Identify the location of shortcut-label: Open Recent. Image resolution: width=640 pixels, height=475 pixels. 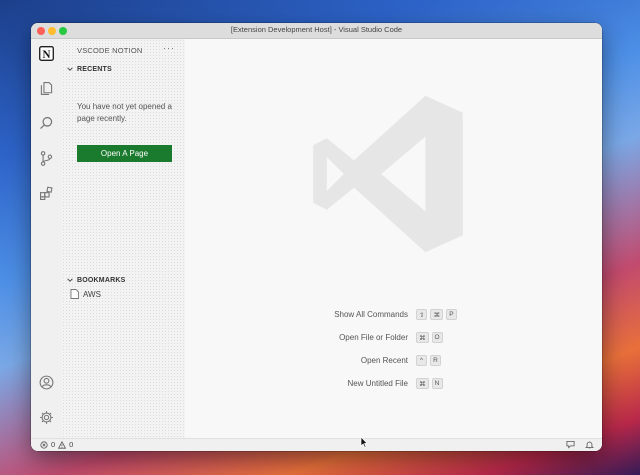
(384, 360).